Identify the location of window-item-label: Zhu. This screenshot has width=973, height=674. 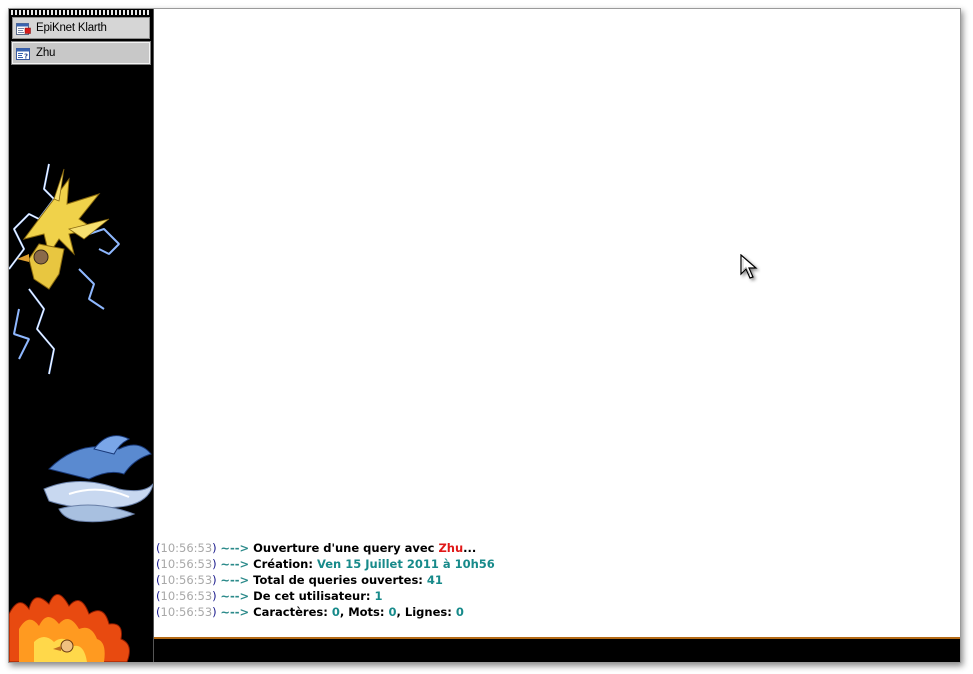
(46, 53).